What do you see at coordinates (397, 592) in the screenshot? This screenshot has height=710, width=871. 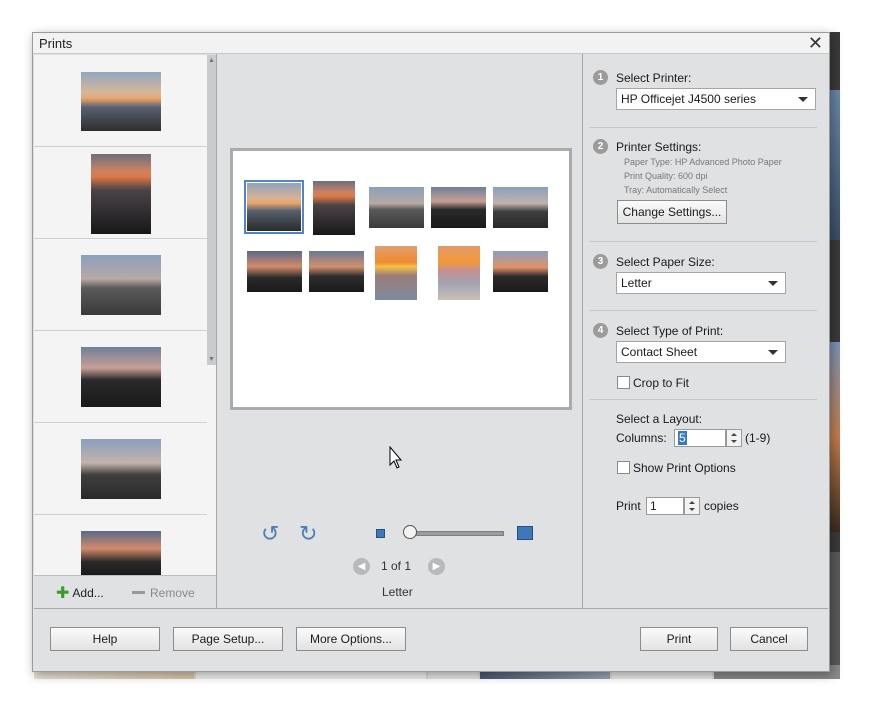 I see `paper-size-label: Letter` at bounding box center [397, 592].